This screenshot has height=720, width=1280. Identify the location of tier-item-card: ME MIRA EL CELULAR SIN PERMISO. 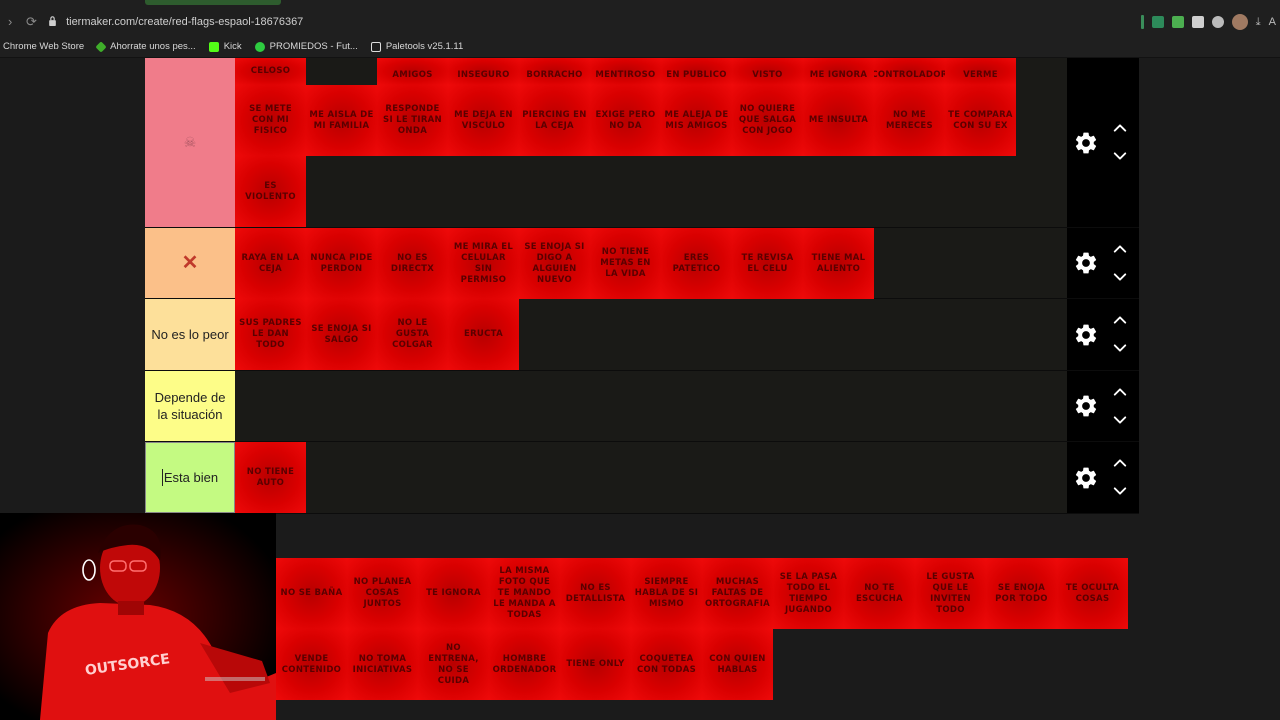
(483, 263).